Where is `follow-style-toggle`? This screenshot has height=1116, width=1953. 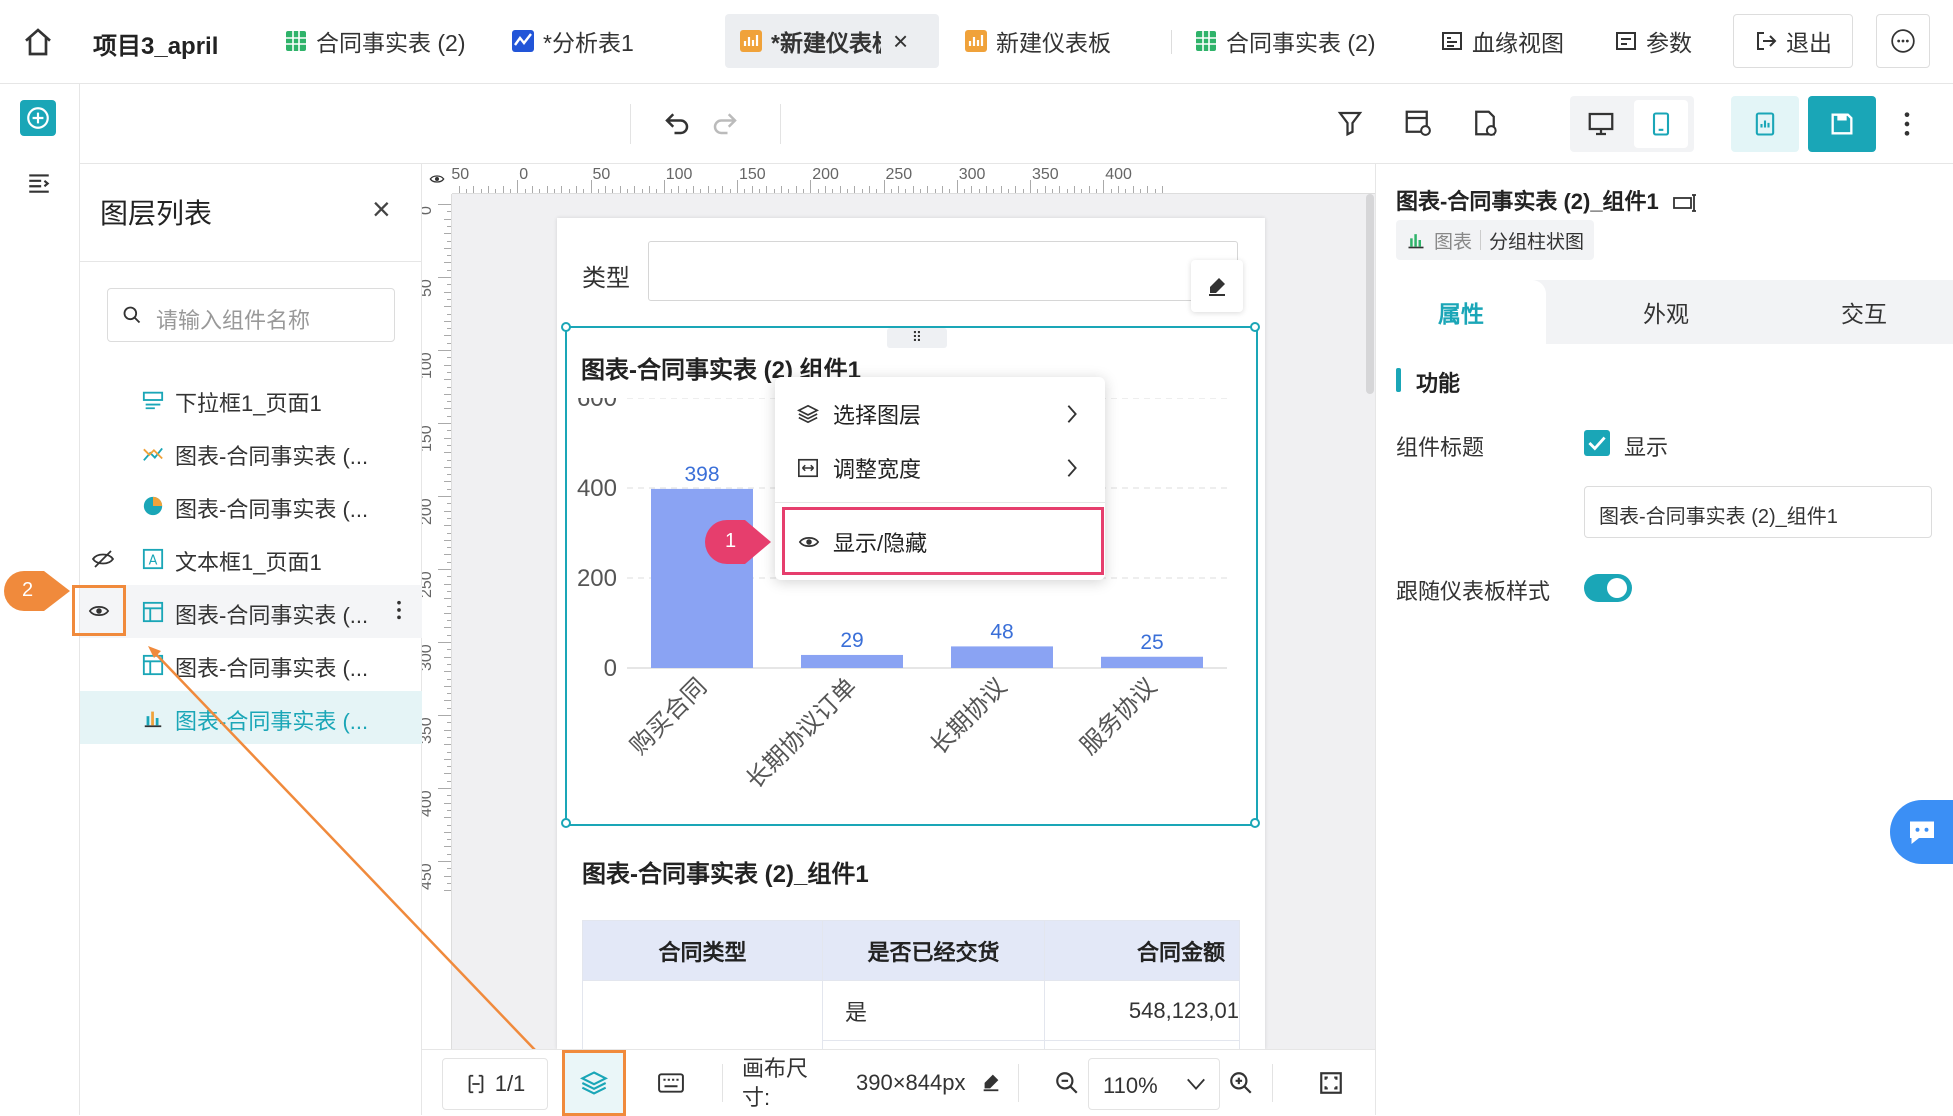
follow-style-toggle is located at coordinates (1608, 588).